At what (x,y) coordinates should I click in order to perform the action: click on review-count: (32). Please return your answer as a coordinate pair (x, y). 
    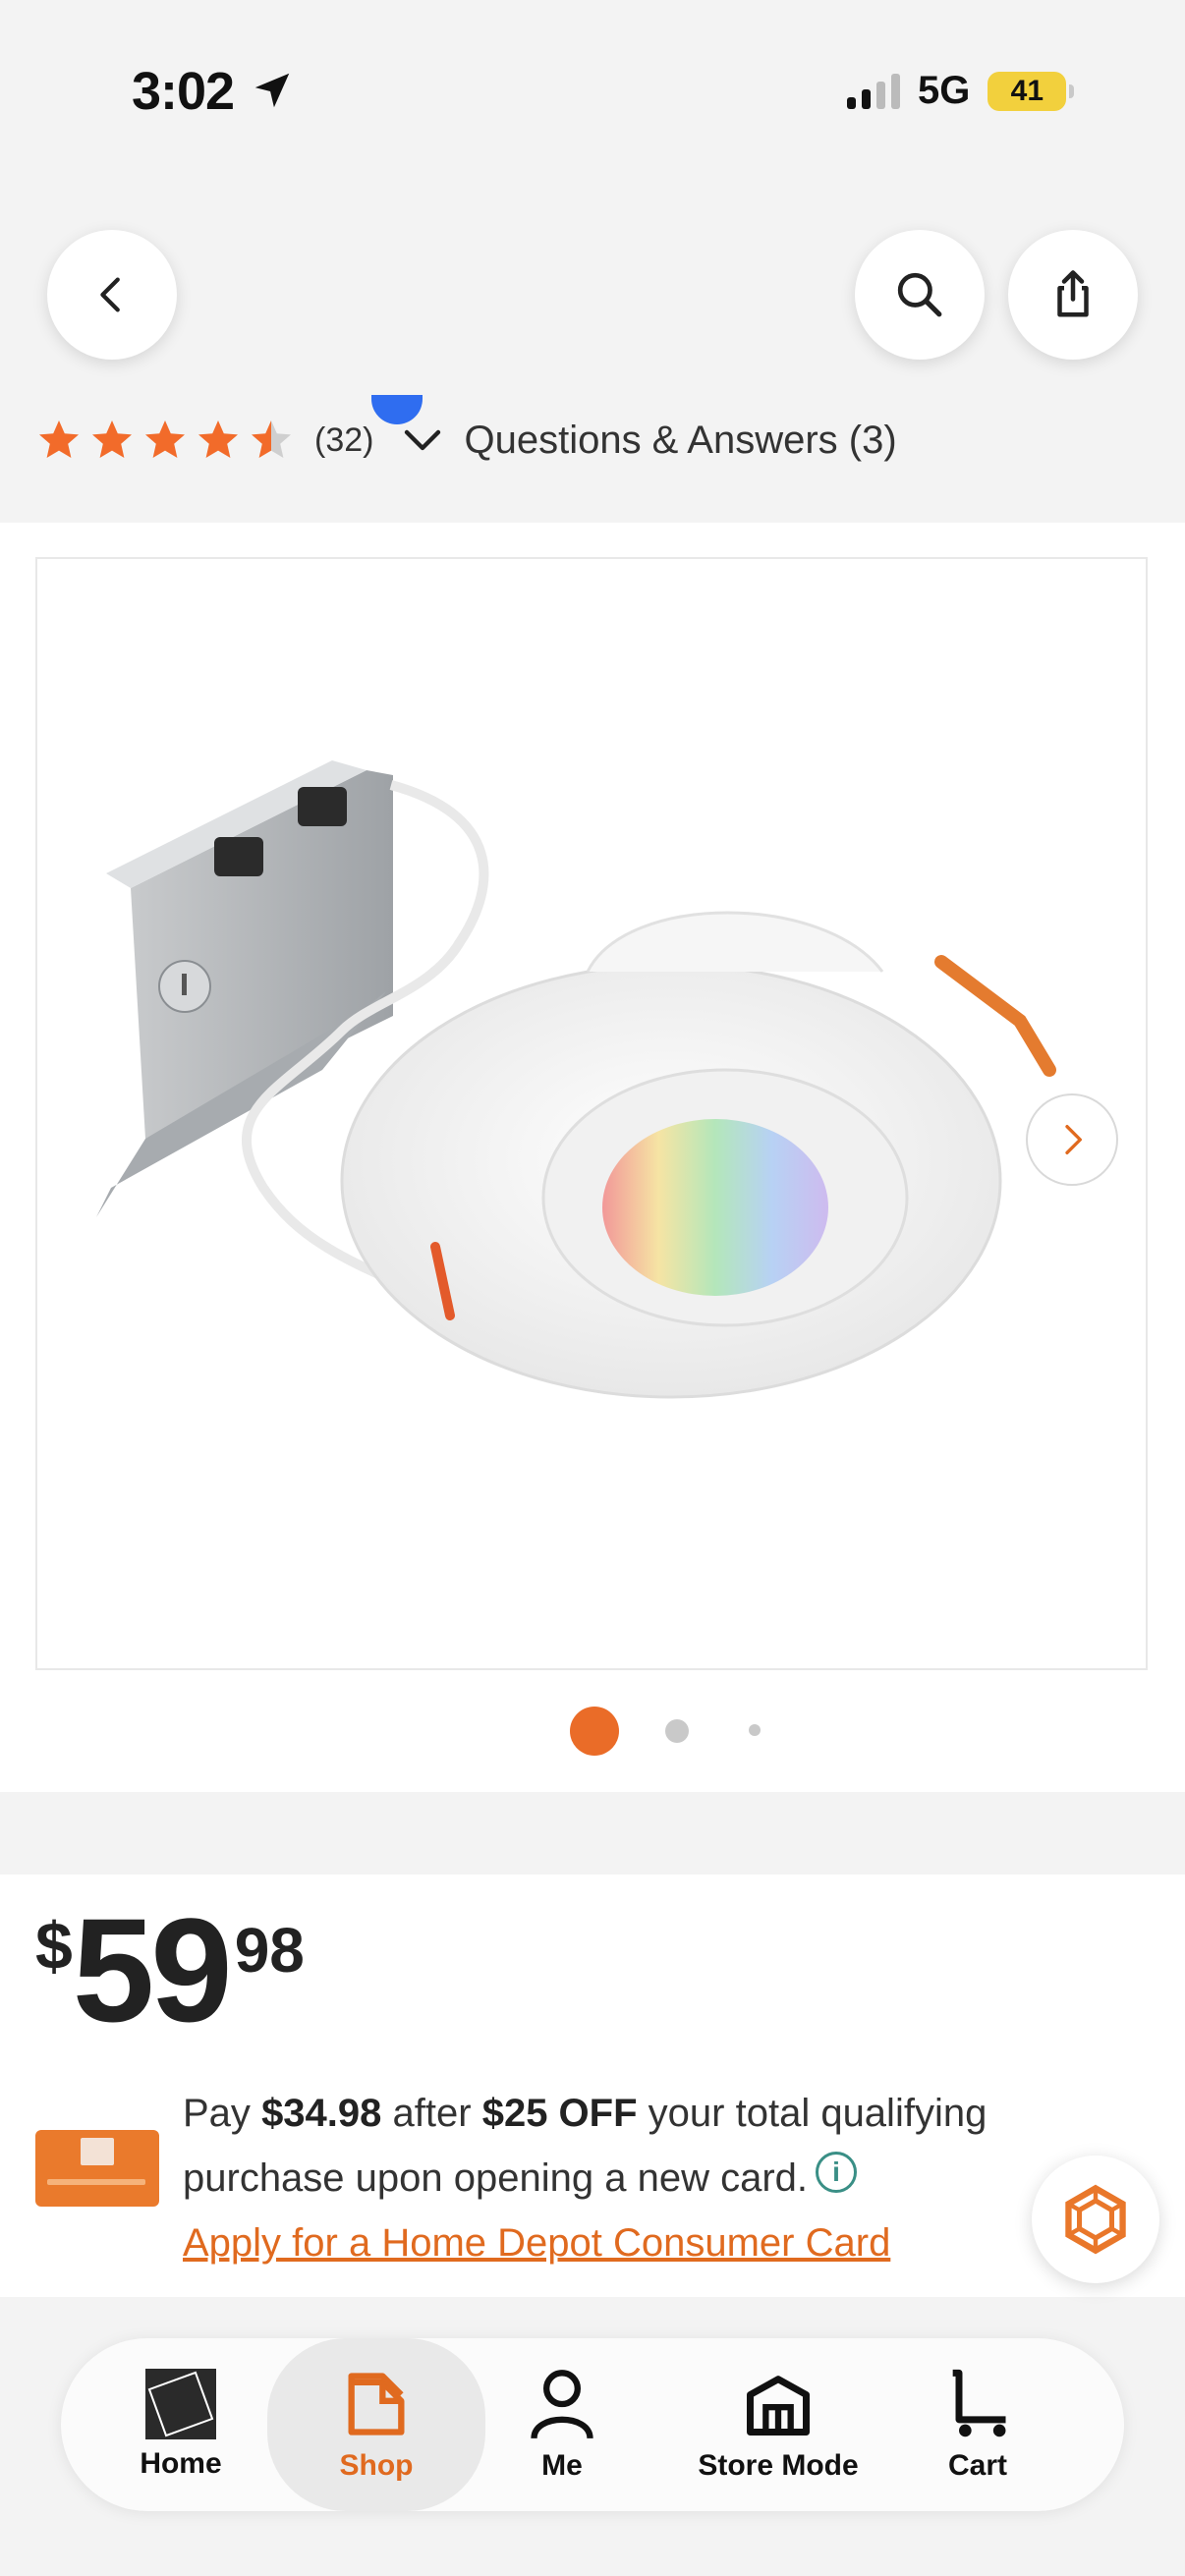
    Looking at the image, I should click on (344, 440).